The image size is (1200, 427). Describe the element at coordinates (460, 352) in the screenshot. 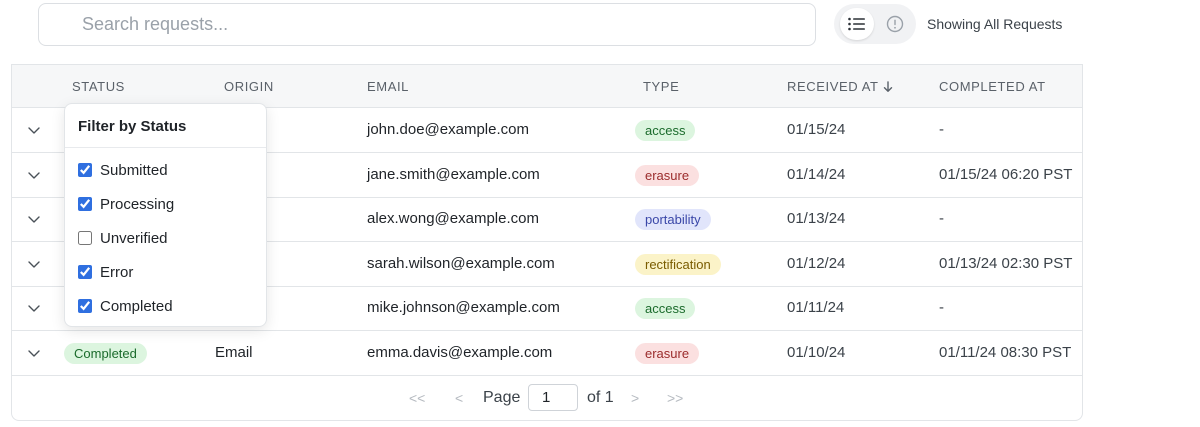

I see `email-cell: emma.davis@example.com` at that location.